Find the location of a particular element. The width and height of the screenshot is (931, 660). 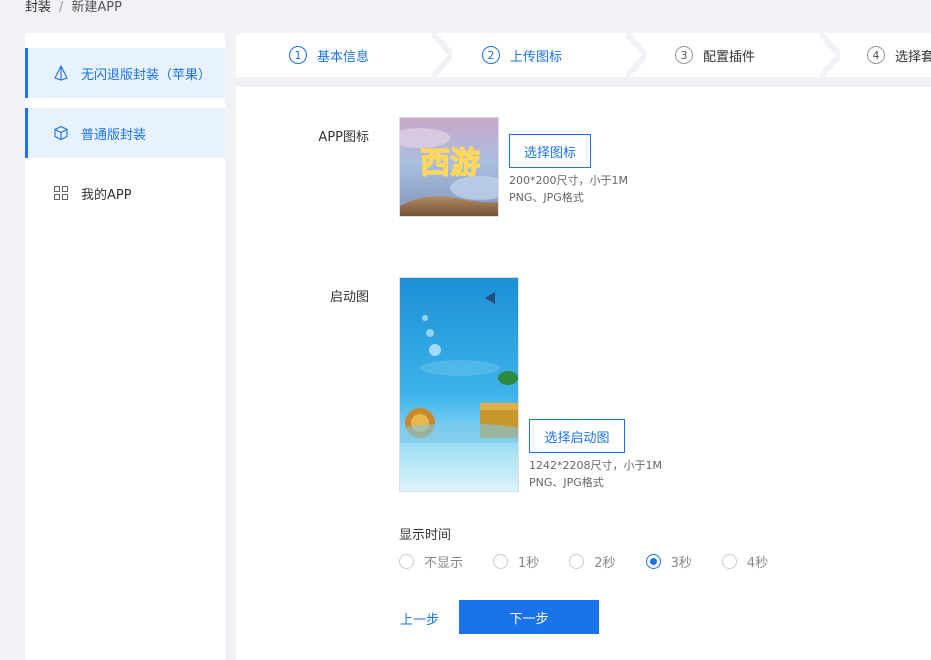

step-number: 4 is located at coordinates (876, 55).